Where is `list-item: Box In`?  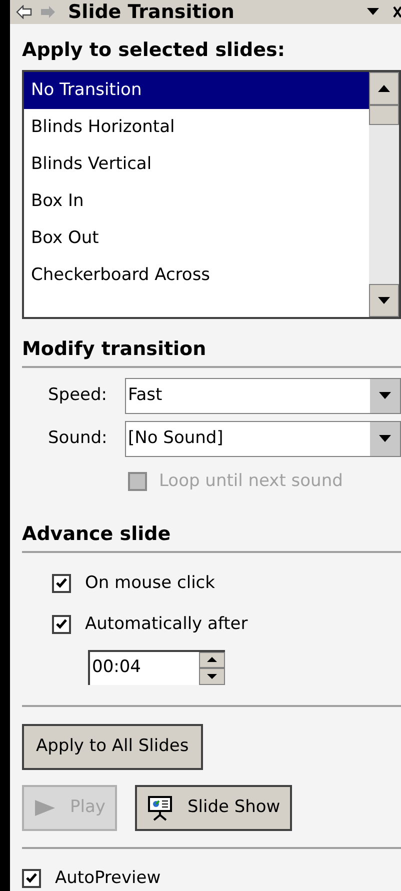 list-item: Box In is located at coordinates (196, 201).